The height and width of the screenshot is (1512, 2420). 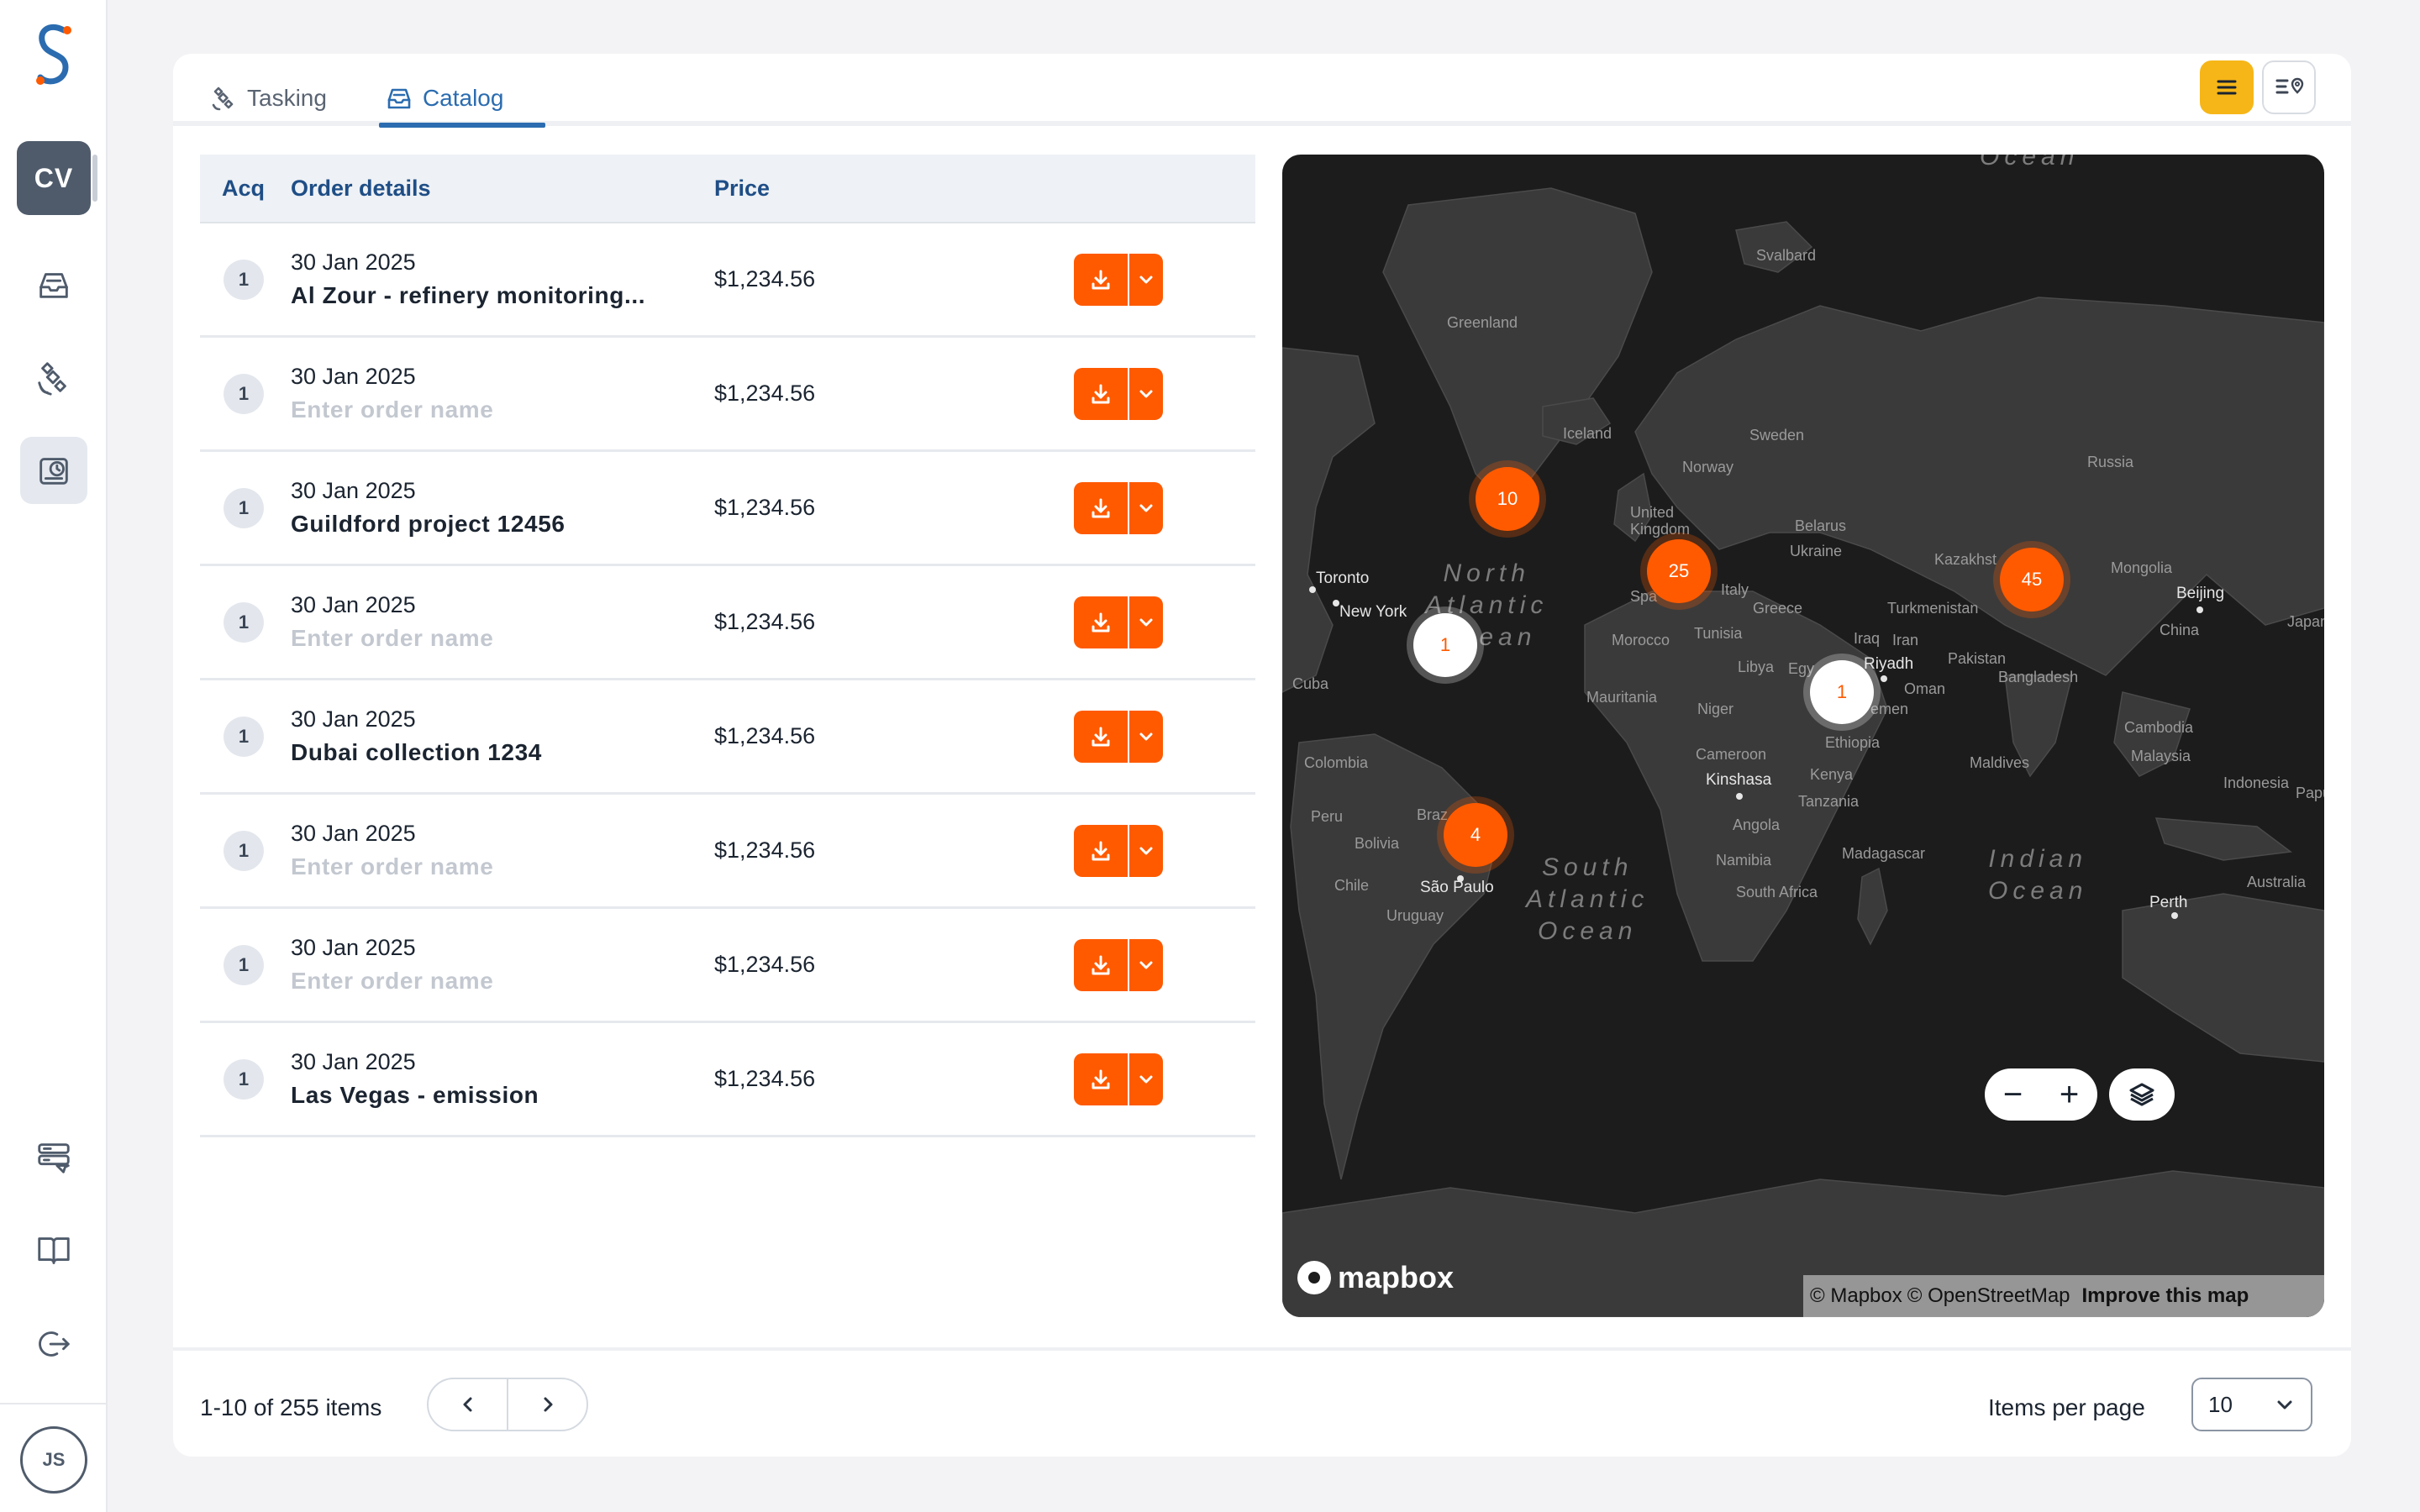 I want to click on map-layers-button, so click(x=2142, y=1094).